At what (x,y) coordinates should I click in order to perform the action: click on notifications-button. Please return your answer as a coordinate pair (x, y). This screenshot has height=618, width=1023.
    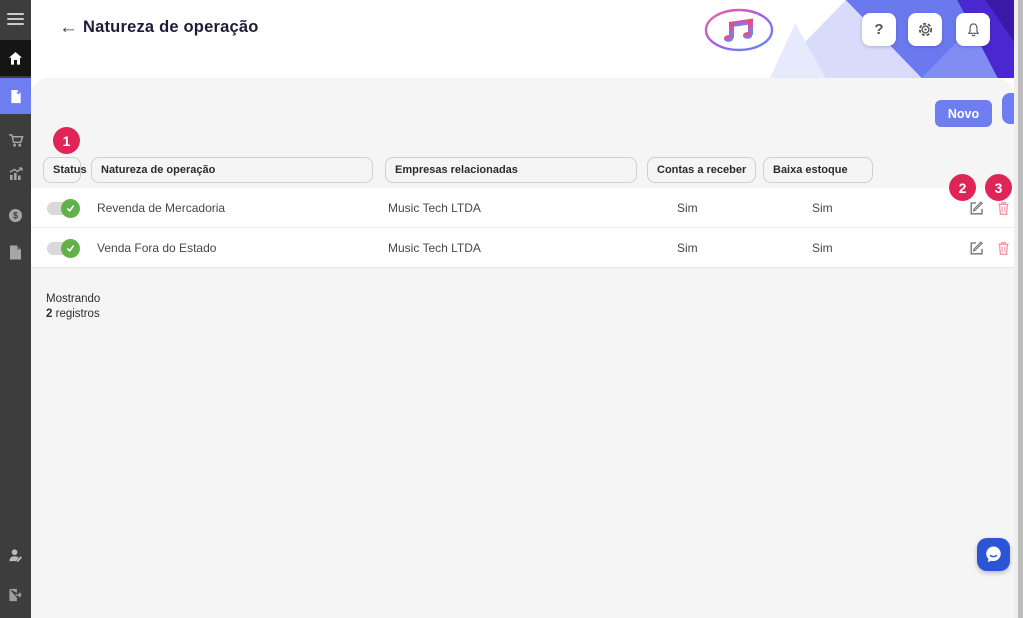
    Looking at the image, I should click on (973, 29).